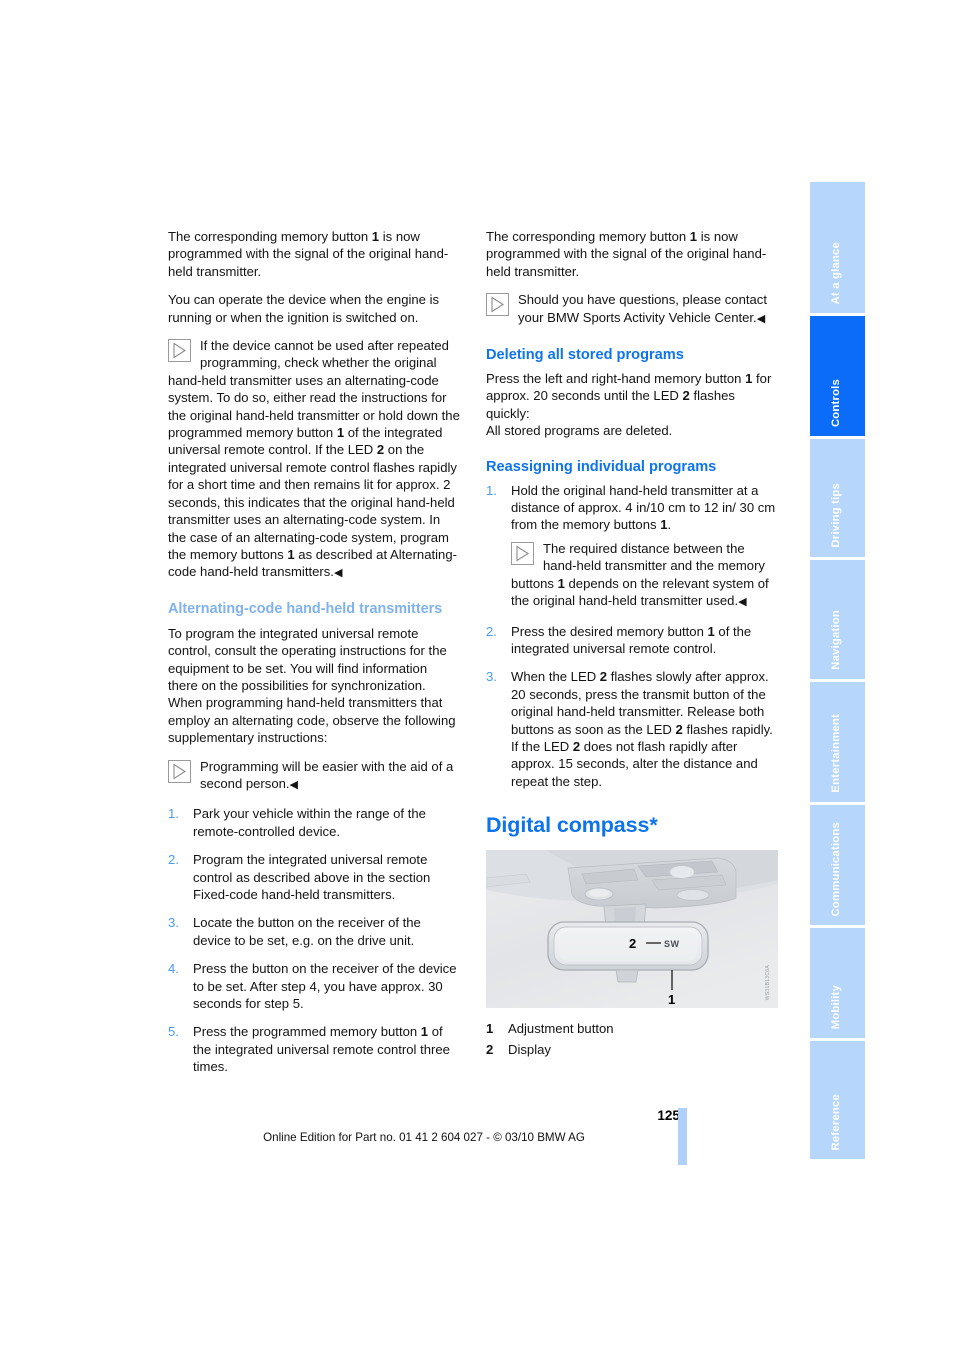 This screenshot has height=1350, width=954. I want to click on legend-number: 2, so click(490, 1050).